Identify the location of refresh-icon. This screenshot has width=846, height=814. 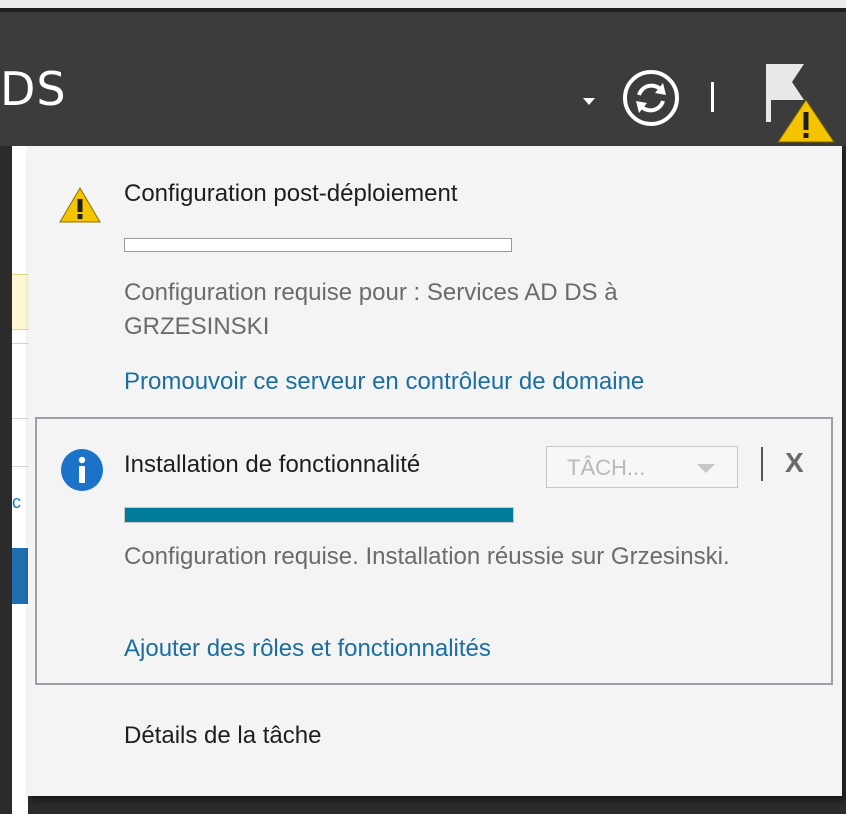
(651, 98).